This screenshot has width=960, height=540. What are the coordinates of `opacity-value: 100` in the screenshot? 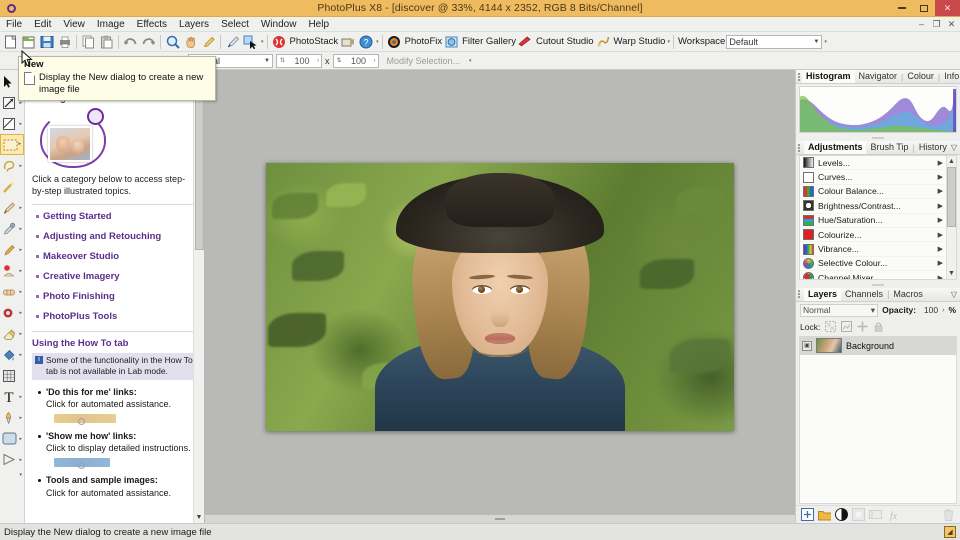 It's located at (929, 310).